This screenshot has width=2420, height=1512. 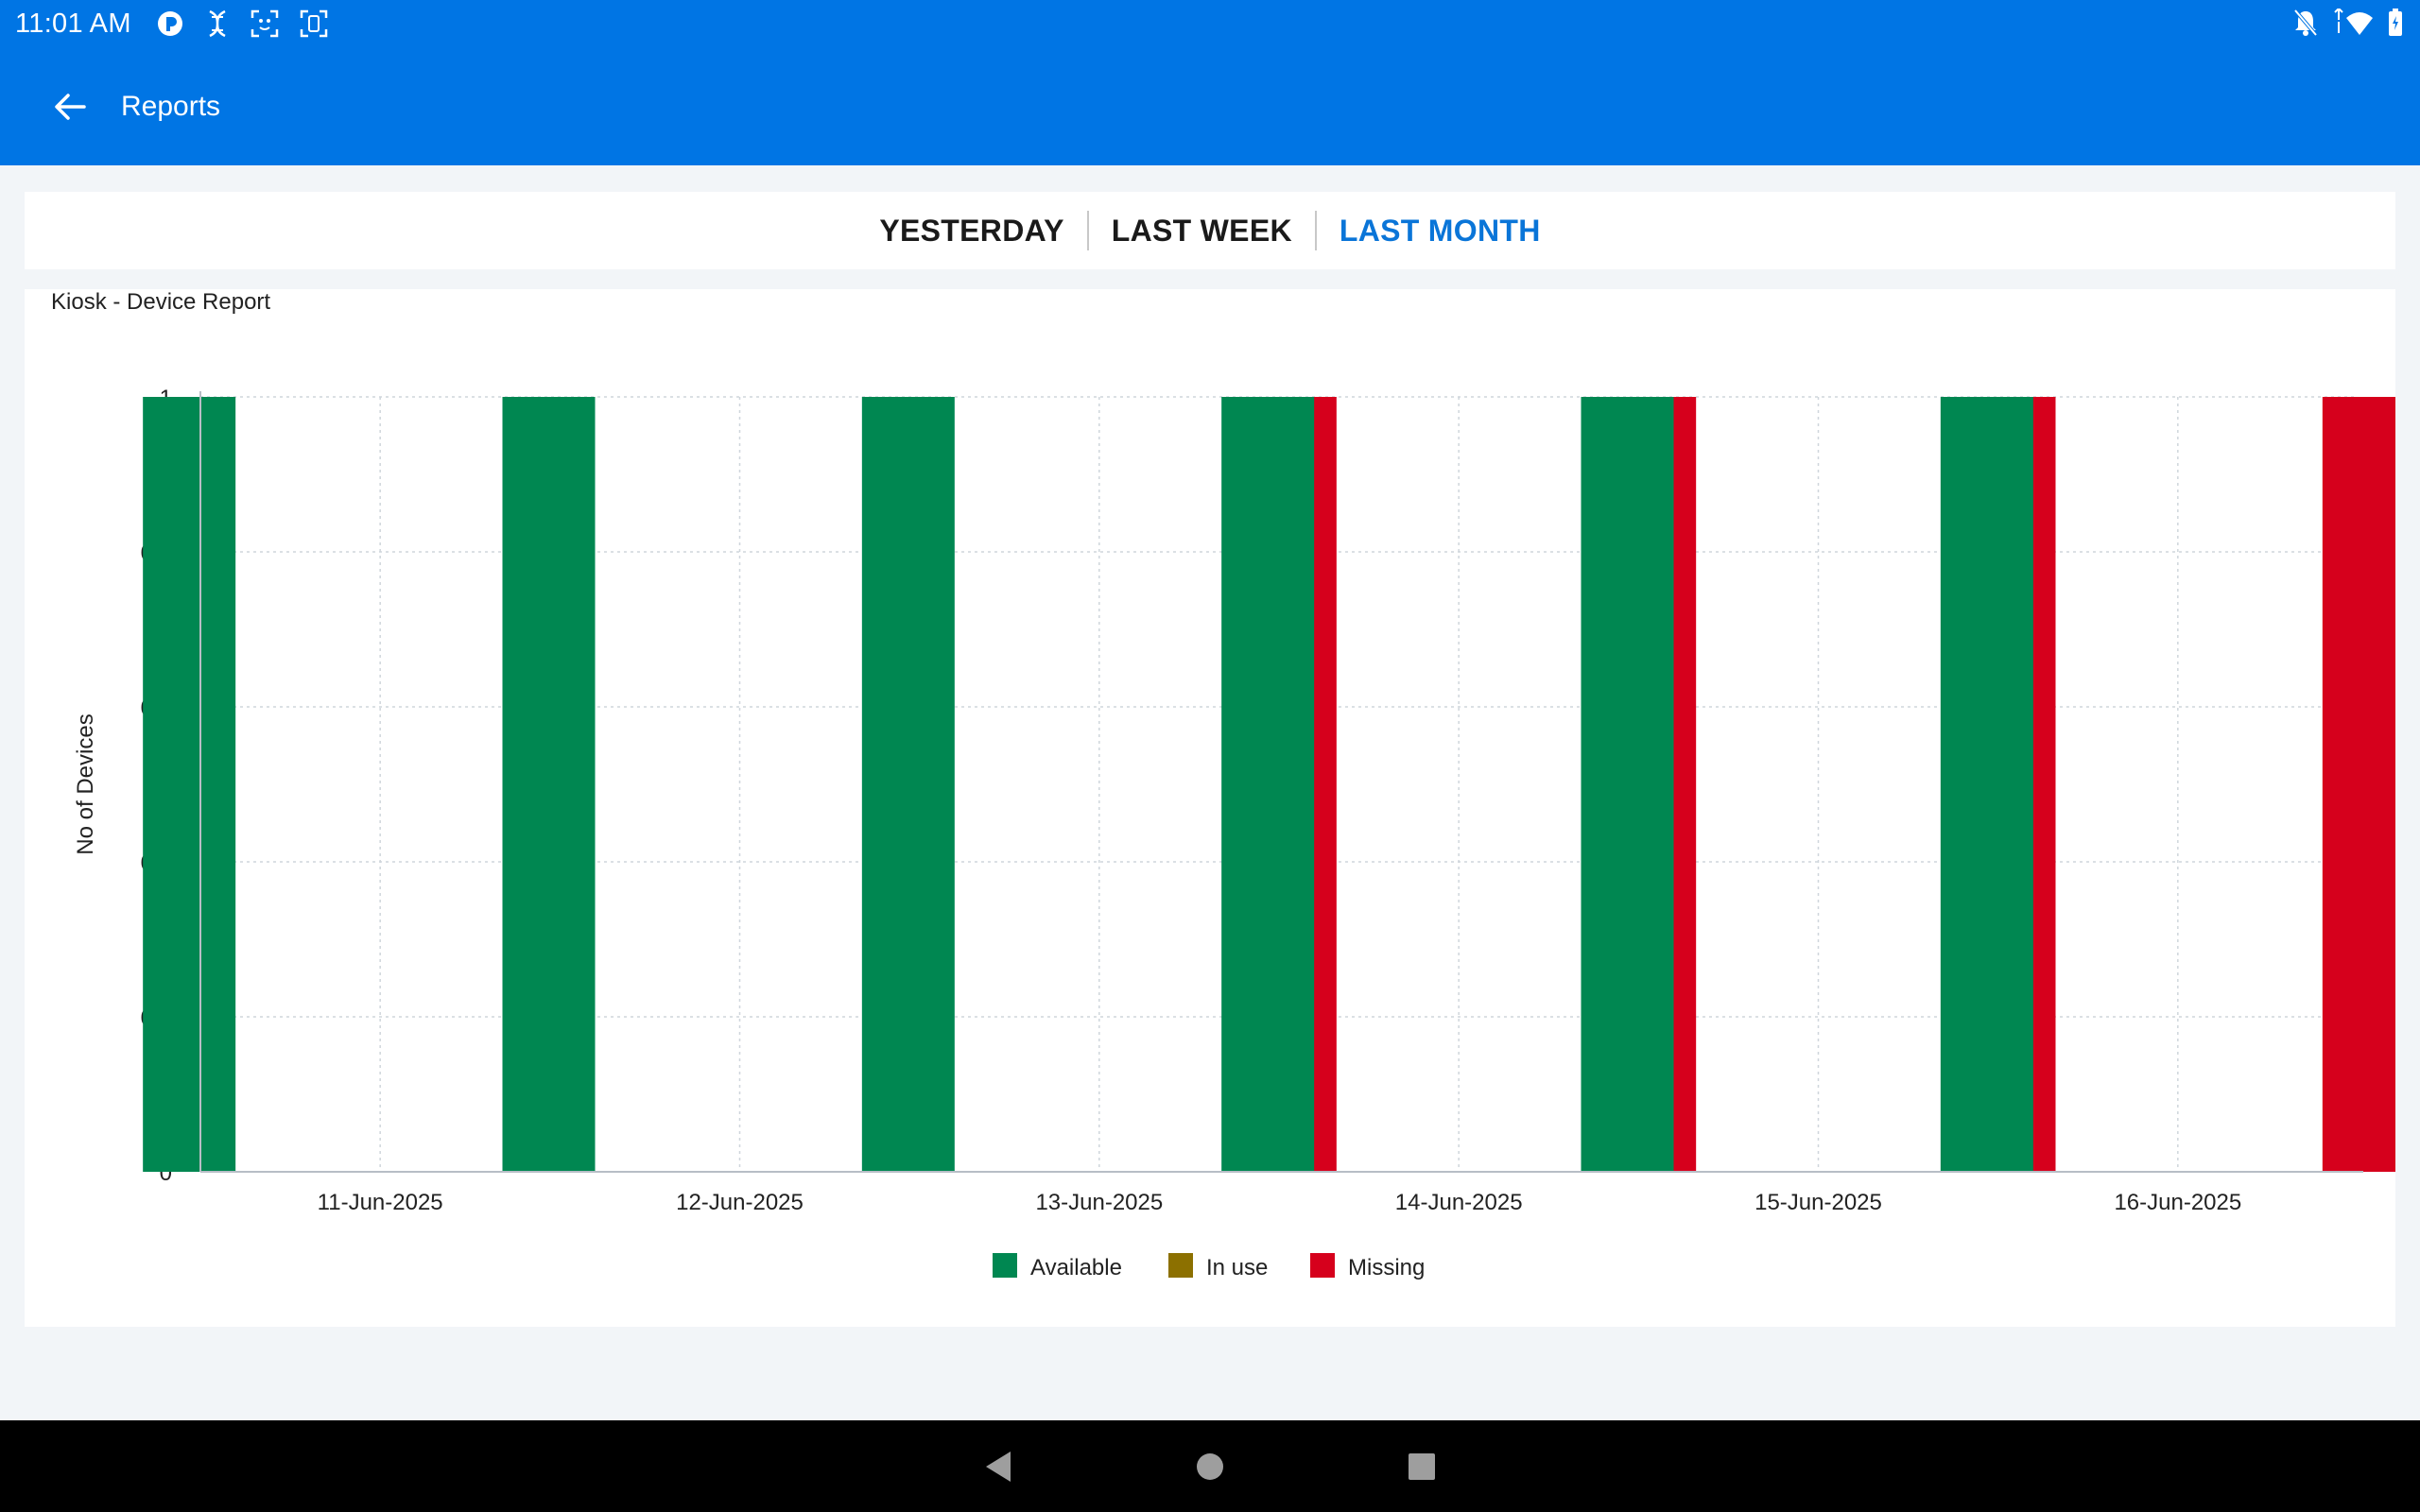 I want to click on back-triangle-icon, so click(x=998, y=1466).